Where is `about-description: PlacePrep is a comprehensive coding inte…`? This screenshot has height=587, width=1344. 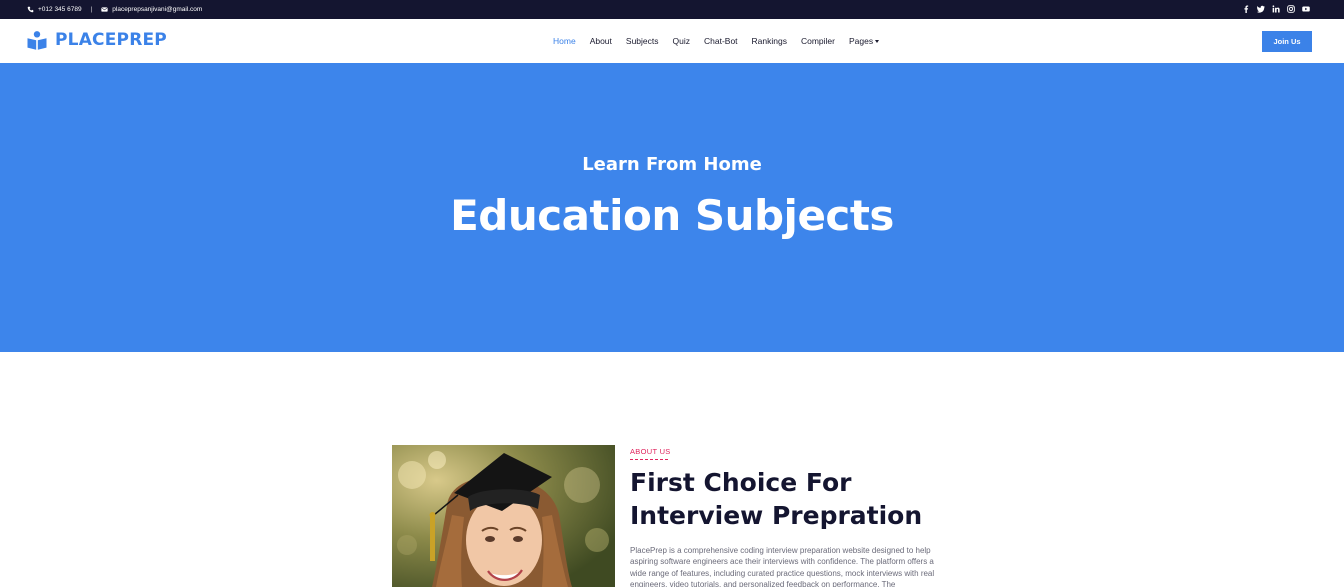 about-description: PlacePrep is a comprehensive coding inte… is located at coordinates (782, 566).